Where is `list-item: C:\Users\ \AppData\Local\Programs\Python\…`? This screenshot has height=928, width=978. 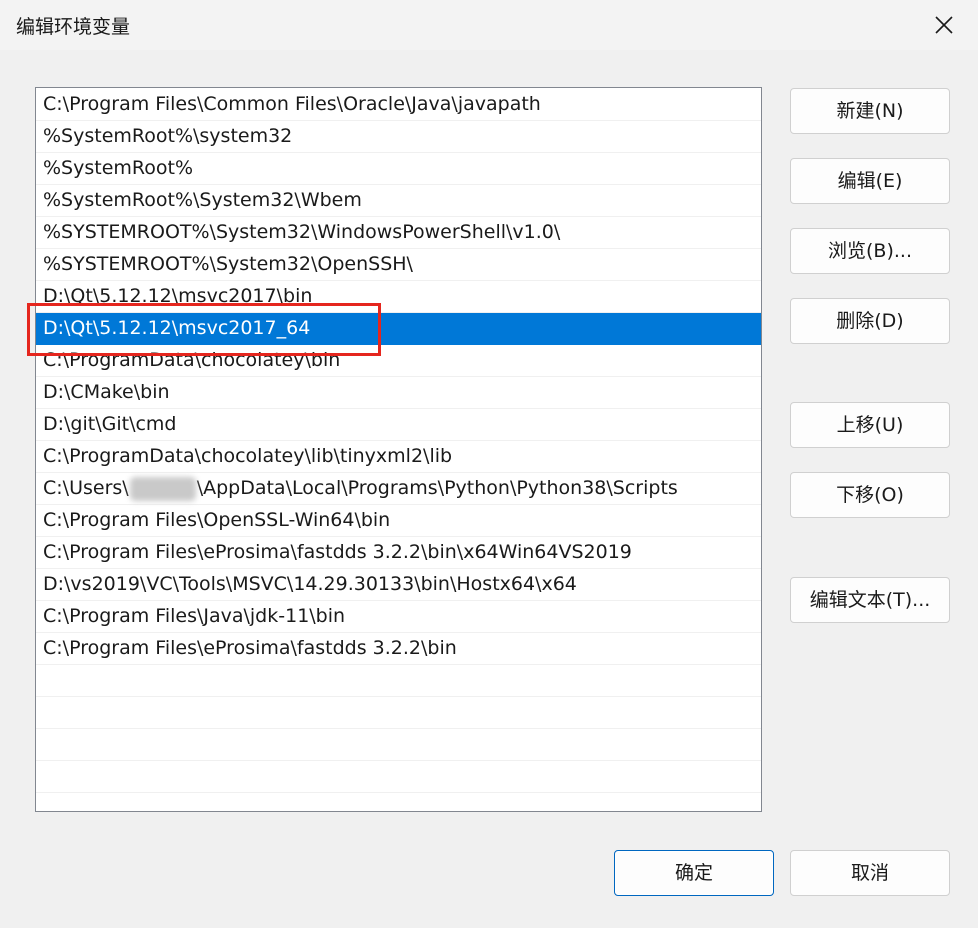 list-item: C:\Users\ \AppData\Local\Programs\Python\… is located at coordinates (398, 489).